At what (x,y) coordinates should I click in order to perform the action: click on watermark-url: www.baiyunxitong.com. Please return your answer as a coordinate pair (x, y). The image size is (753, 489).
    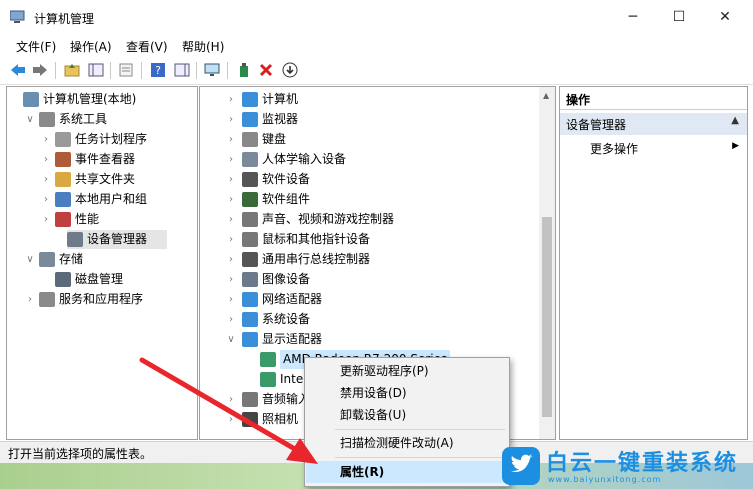
    Looking at the image, I should click on (605, 479).